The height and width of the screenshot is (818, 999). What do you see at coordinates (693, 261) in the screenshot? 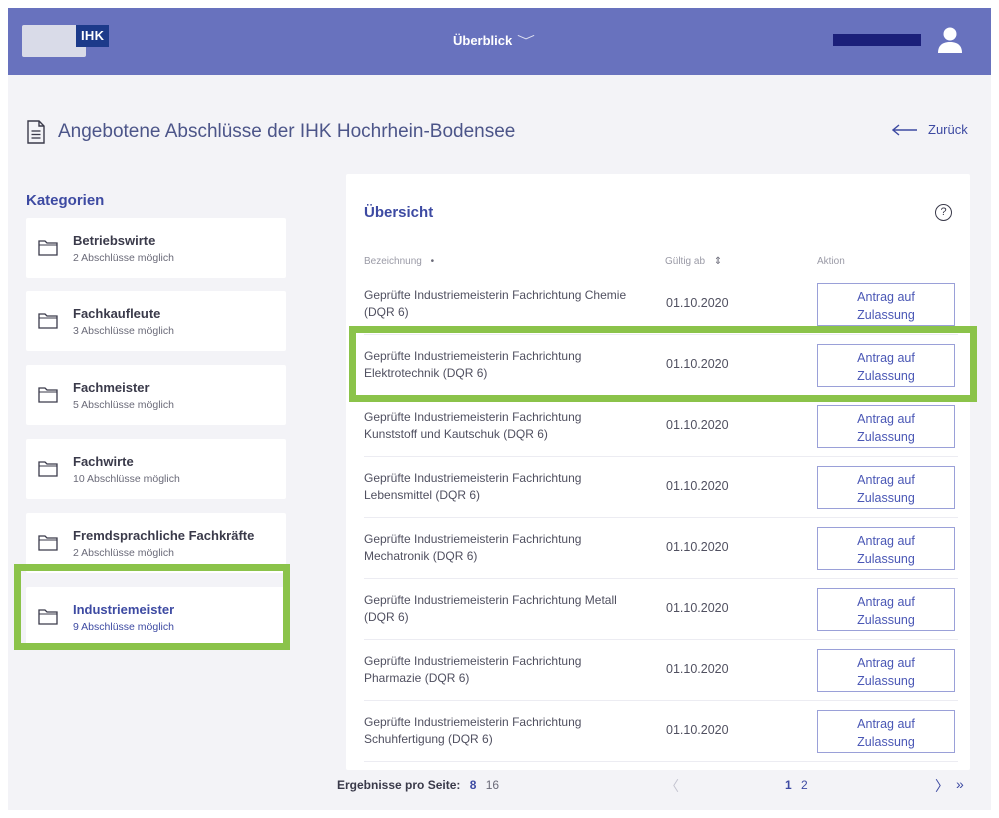
I see `column-header-valid-from: Gültig ab ⇕` at bounding box center [693, 261].